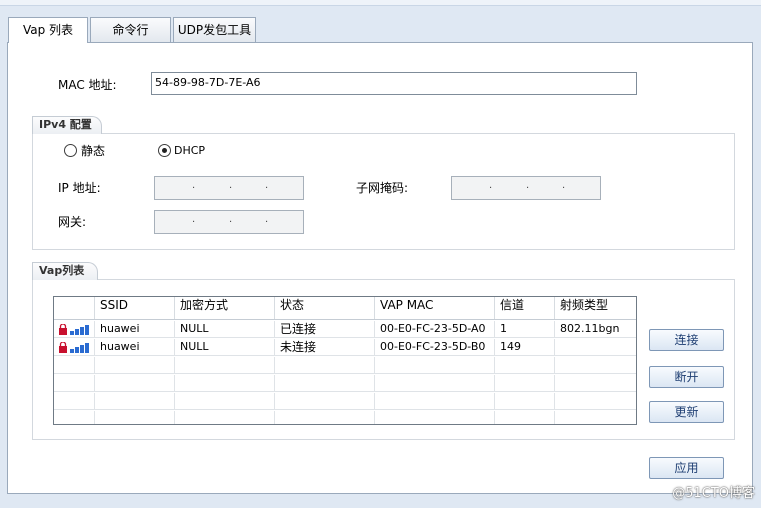 The image size is (761, 508). What do you see at coordinates (74, 308) in the screenshot?
I see `header-icon-col` at bounding box center [74, 308].